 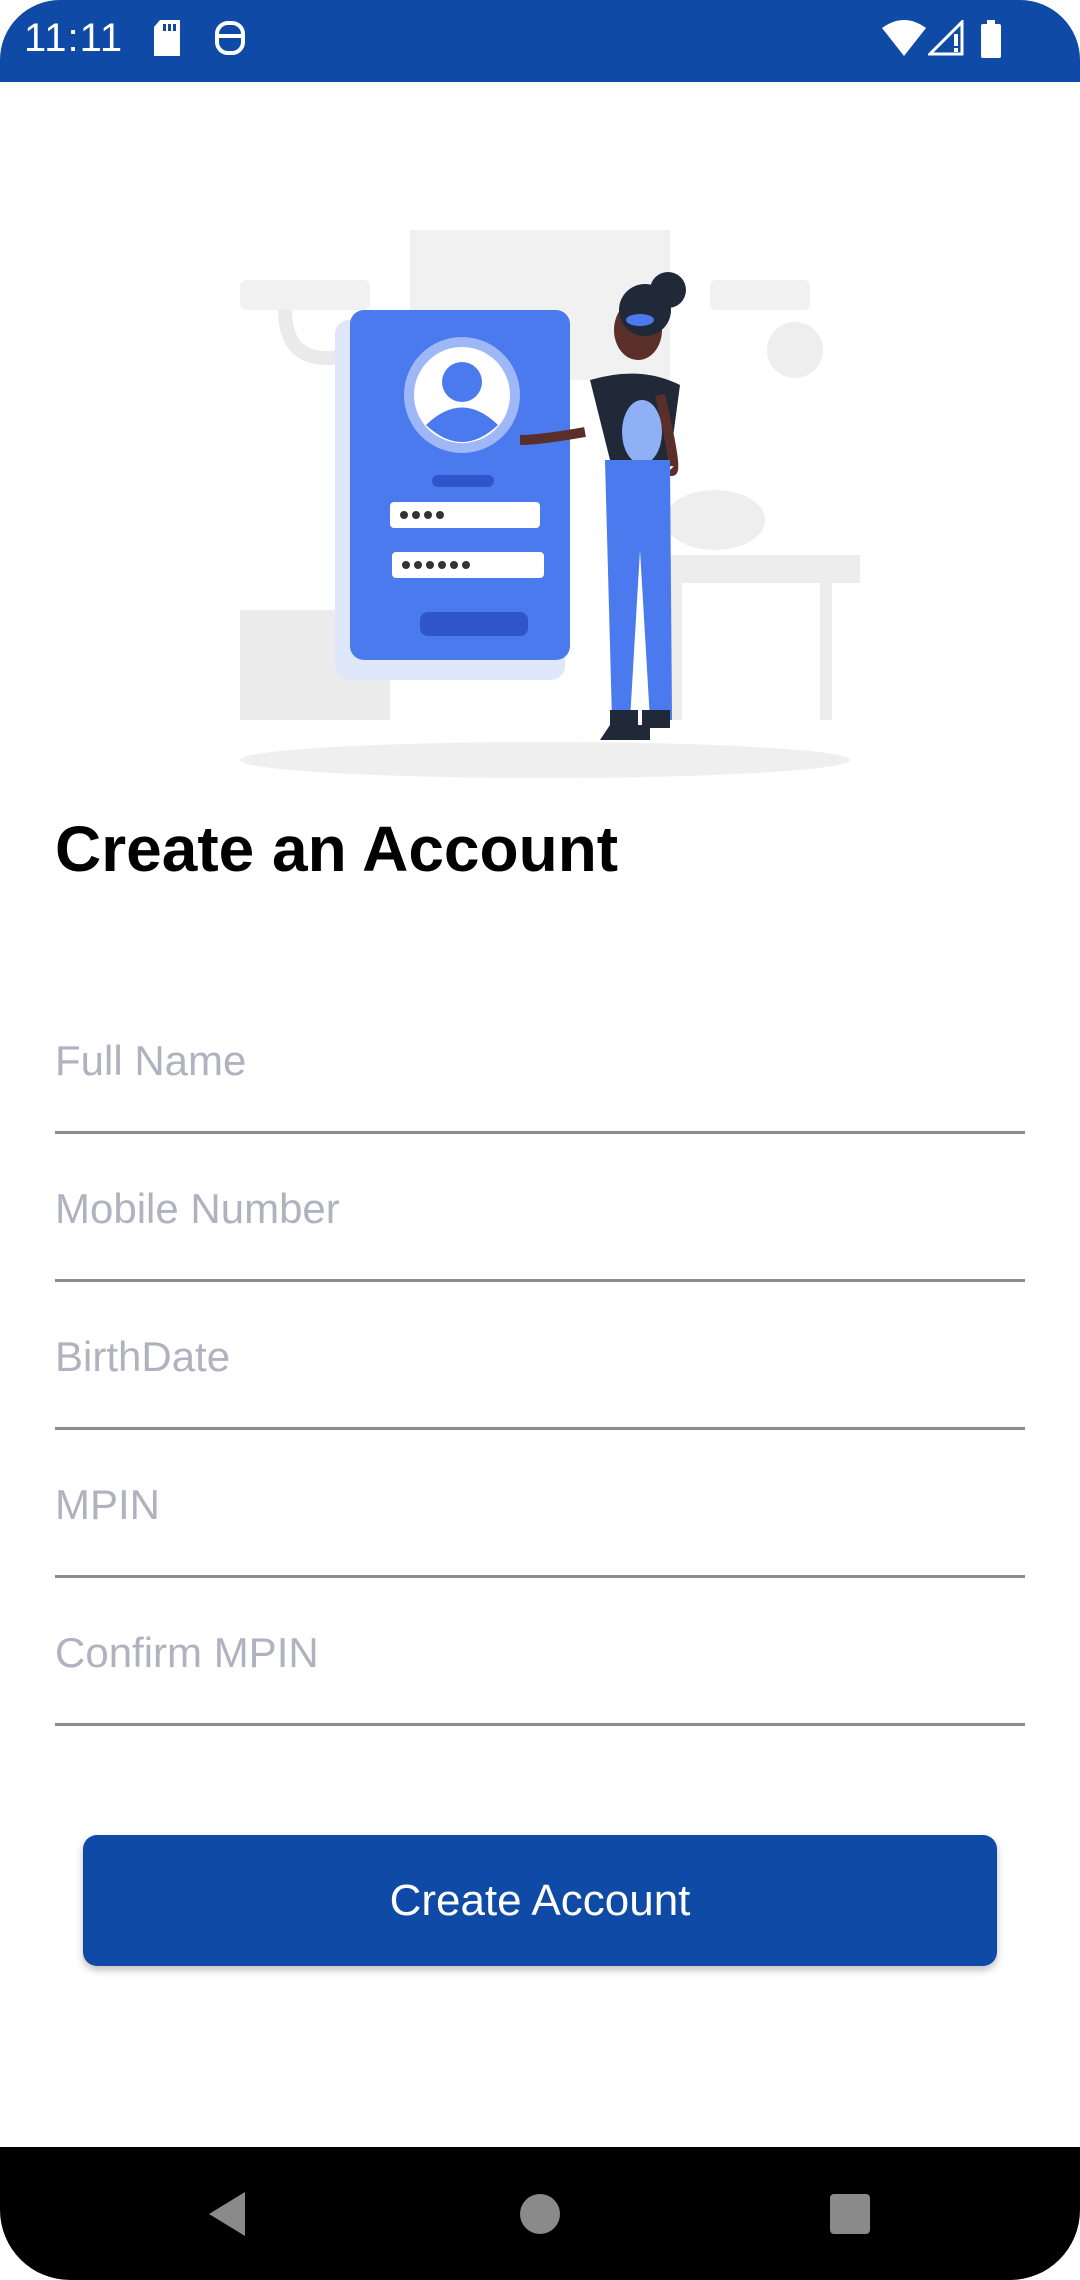 What do you see at coordinates (167, 40) in the screenshot?
I see `sd-card-icon` at bounding box center [167, 40].